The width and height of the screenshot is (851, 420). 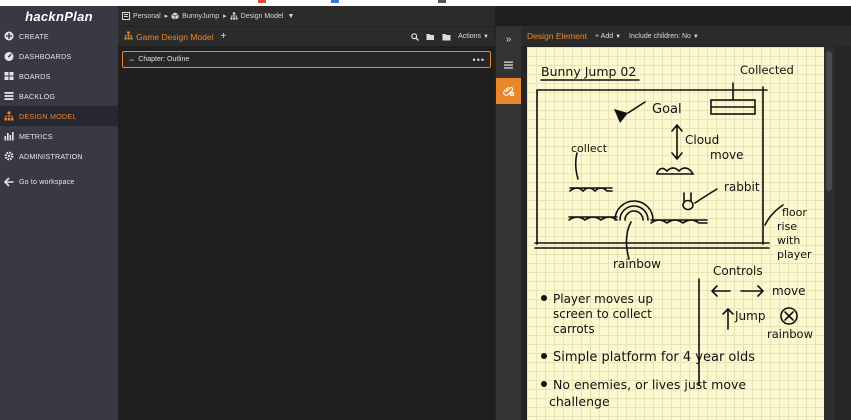 What do you see at coordinates (415, 36) in the screenshot?
I see `search-icon` at bounding box center [415, 36].